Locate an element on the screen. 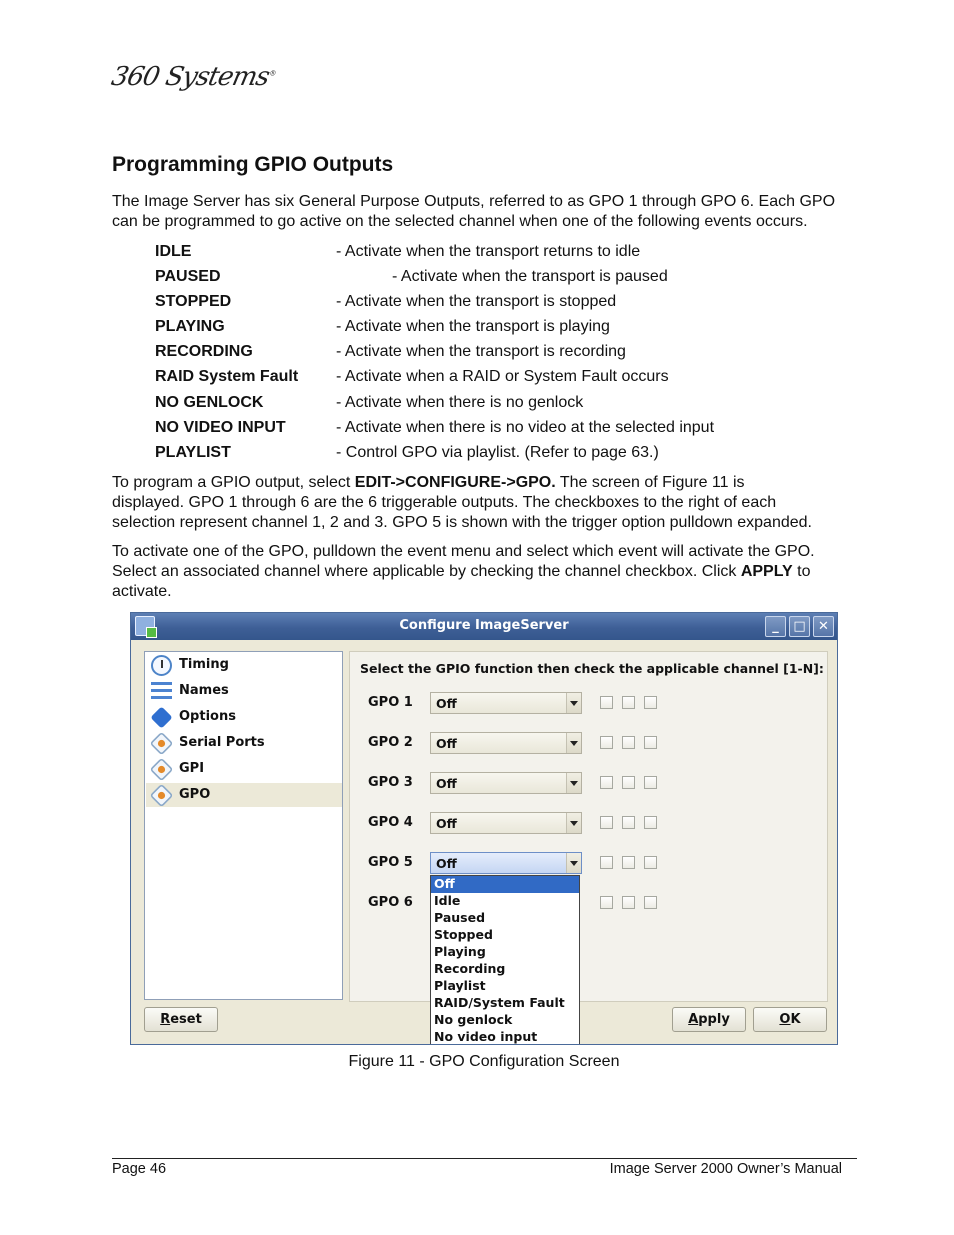 The height and width of the screenshot is (1235, 954). option-off: Off is located at coordinates (505, 884).